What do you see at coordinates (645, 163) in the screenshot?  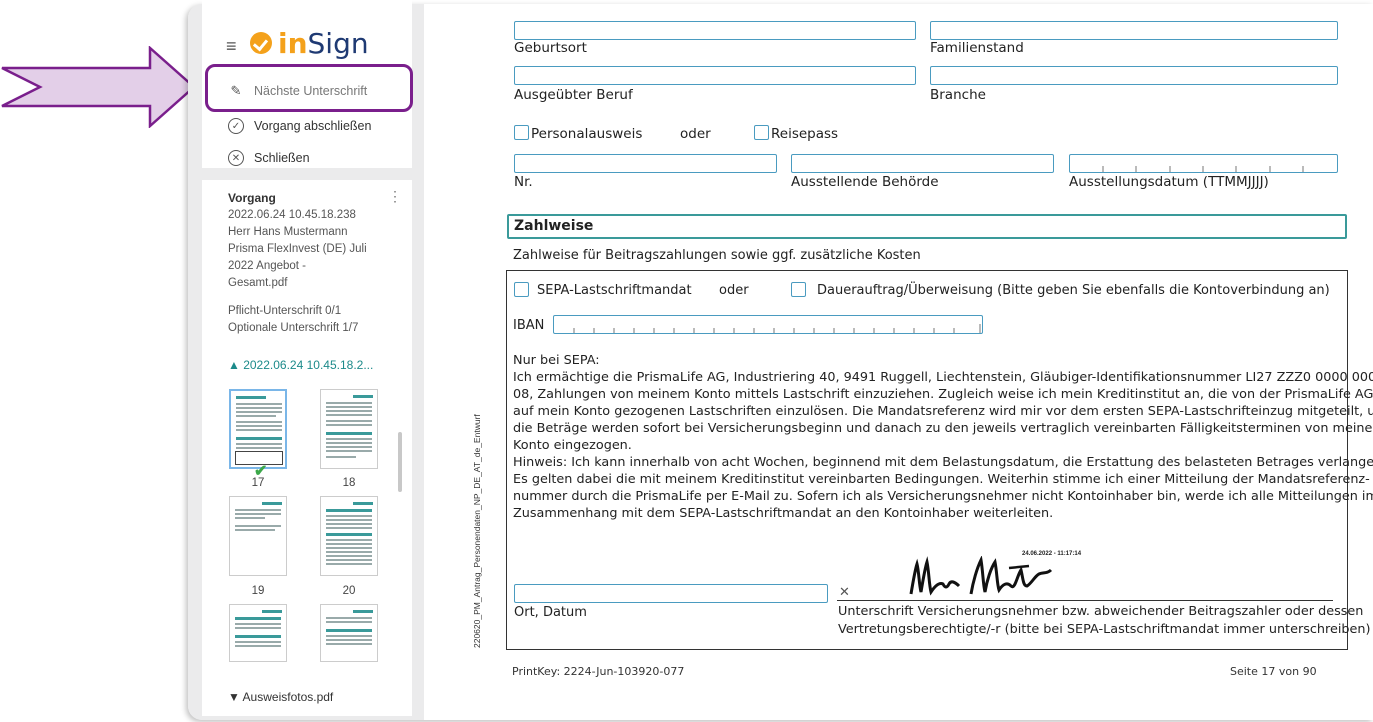 I see `id-number-field` at bounding box center [645, 163].